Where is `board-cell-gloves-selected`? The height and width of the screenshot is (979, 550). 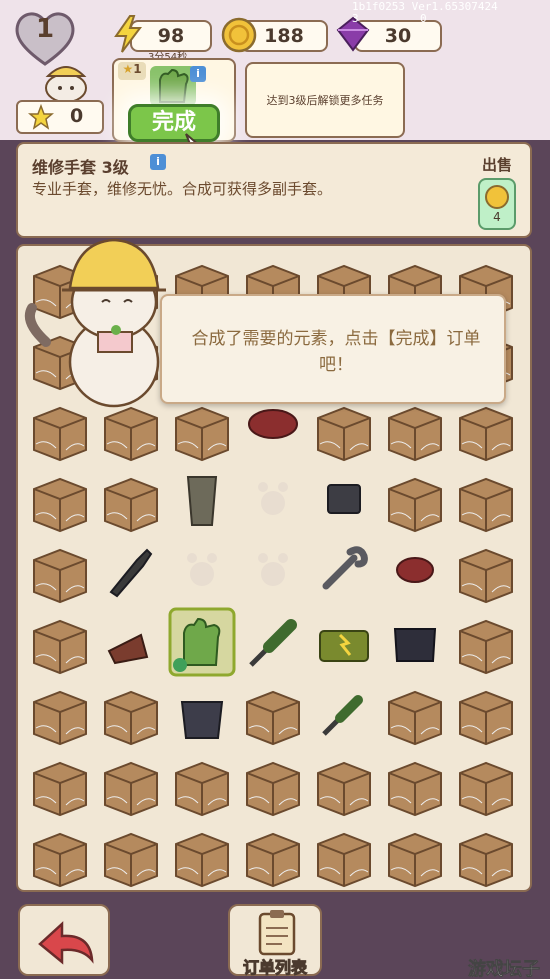 board-cell-gloves-selected is located at coordinates (202, 642).